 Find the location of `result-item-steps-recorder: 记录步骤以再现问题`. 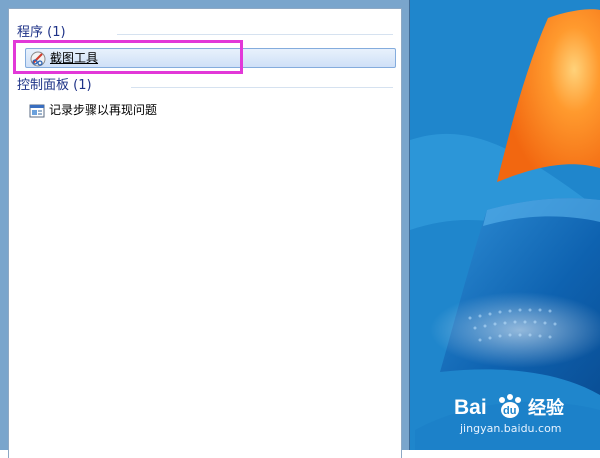

result-item-steps-recorder: 记录步骤以再现问题 is located at coordinates (210, 111).